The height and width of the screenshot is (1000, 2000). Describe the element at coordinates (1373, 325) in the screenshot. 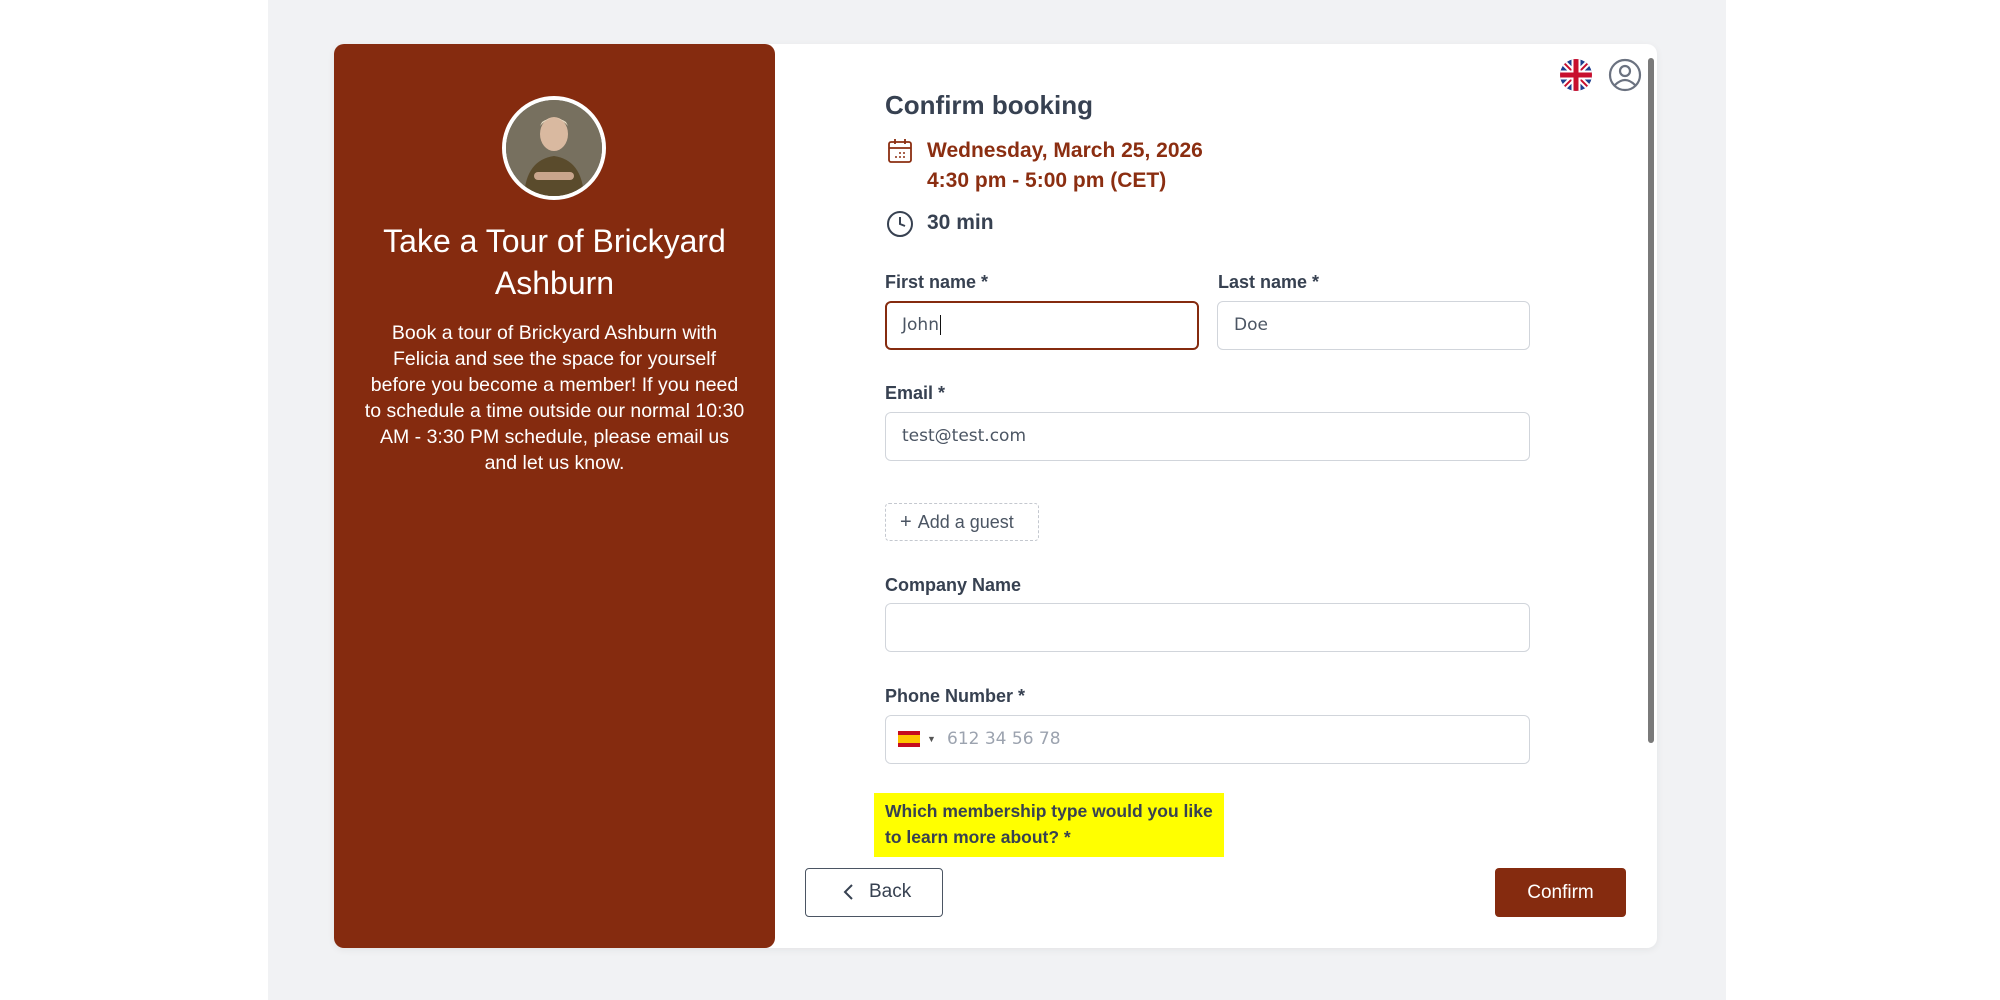

I see `last-name-input: Doe` at that location.